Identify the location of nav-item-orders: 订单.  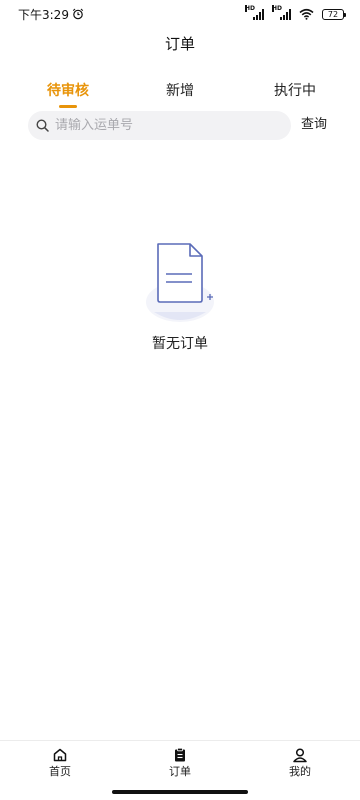
(180, 763).